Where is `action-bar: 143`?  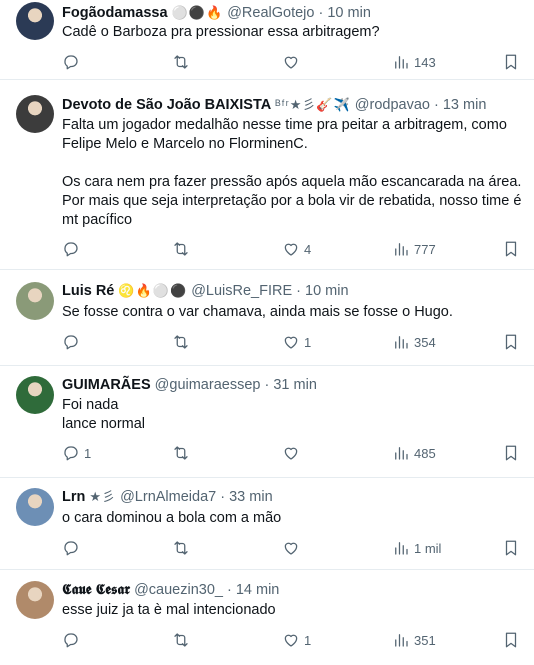
action-bar: 143 is located at coordinates (292, 62).